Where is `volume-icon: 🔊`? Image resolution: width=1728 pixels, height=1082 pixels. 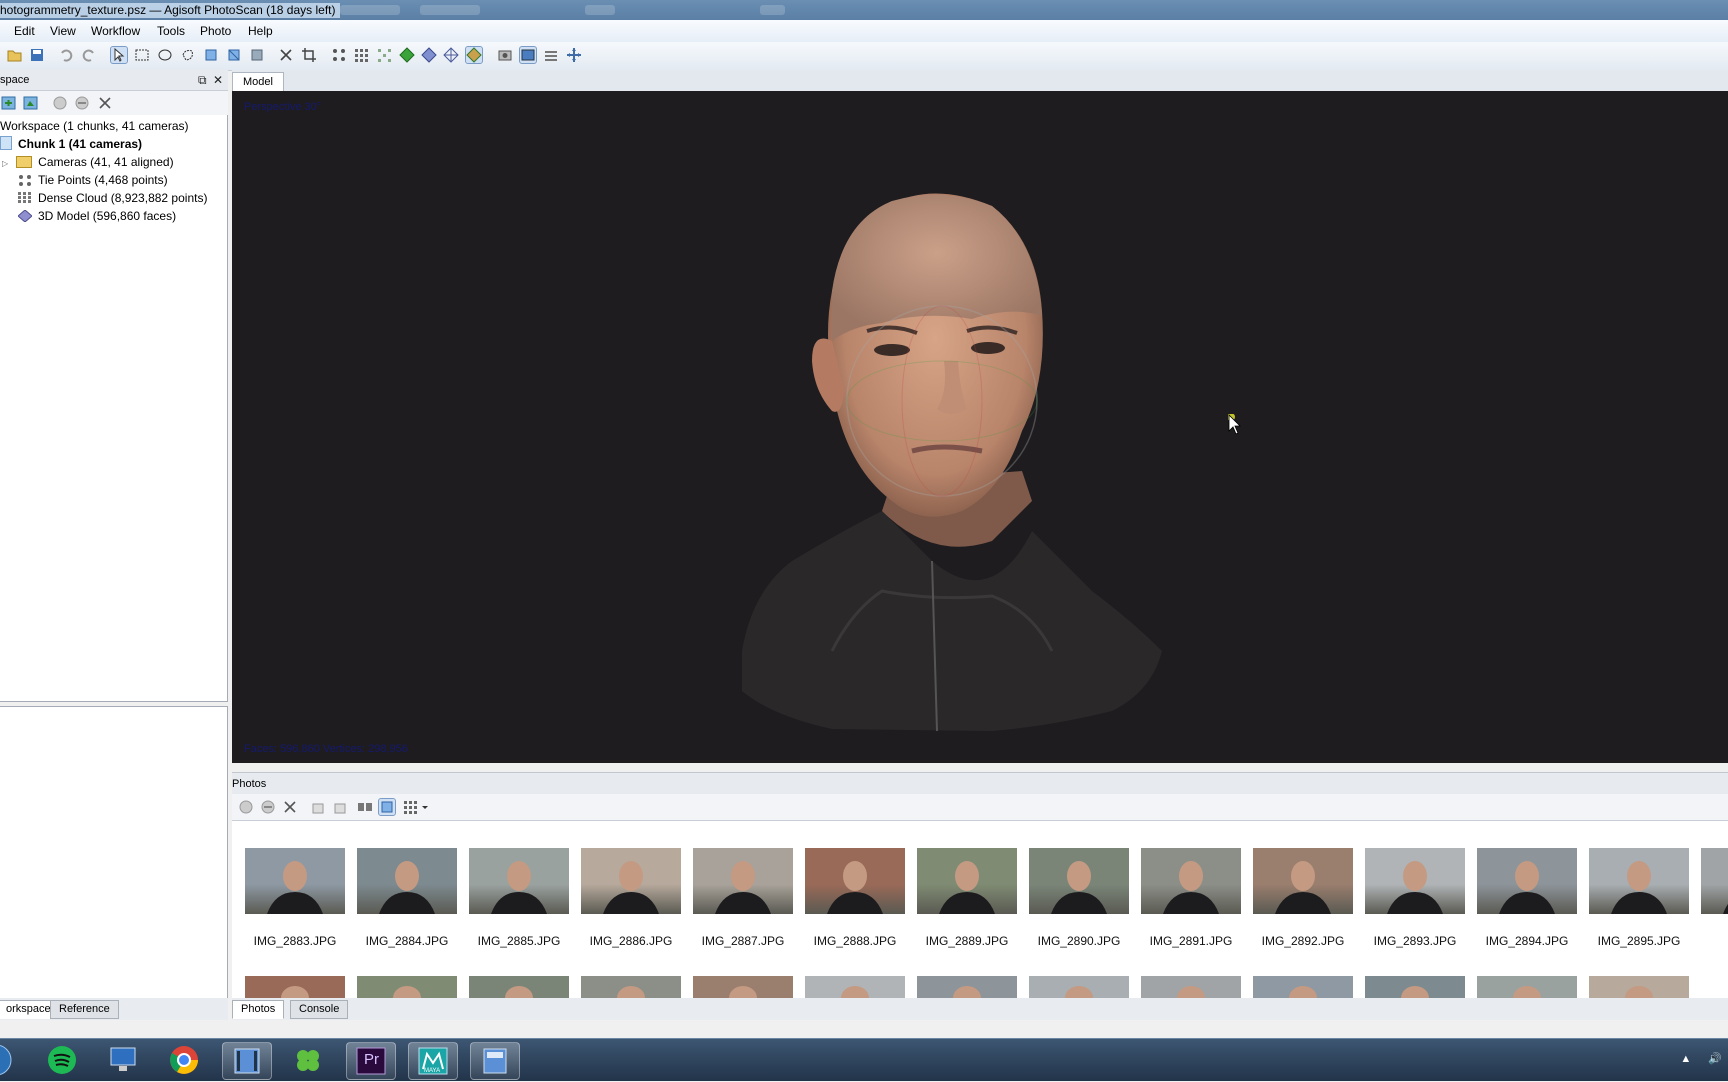
volume-icon: 🔊 is located at coordinates (1715, 1059).